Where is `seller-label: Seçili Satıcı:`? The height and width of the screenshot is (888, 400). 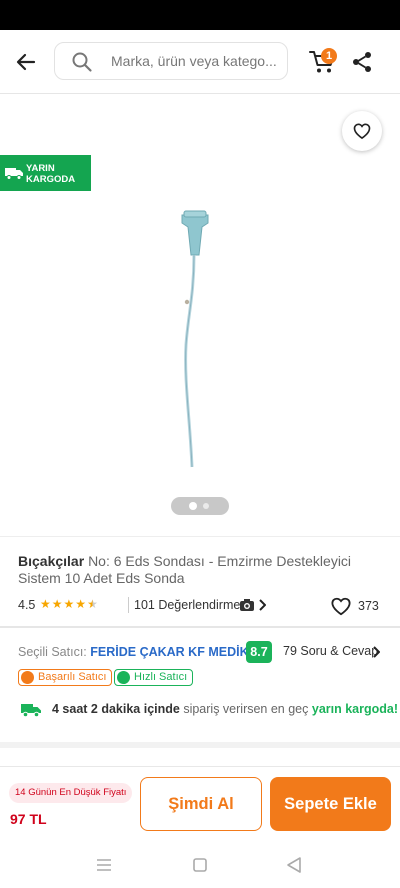
seller-label: Seçili Satıcı: is located at coordinates (52, 652).